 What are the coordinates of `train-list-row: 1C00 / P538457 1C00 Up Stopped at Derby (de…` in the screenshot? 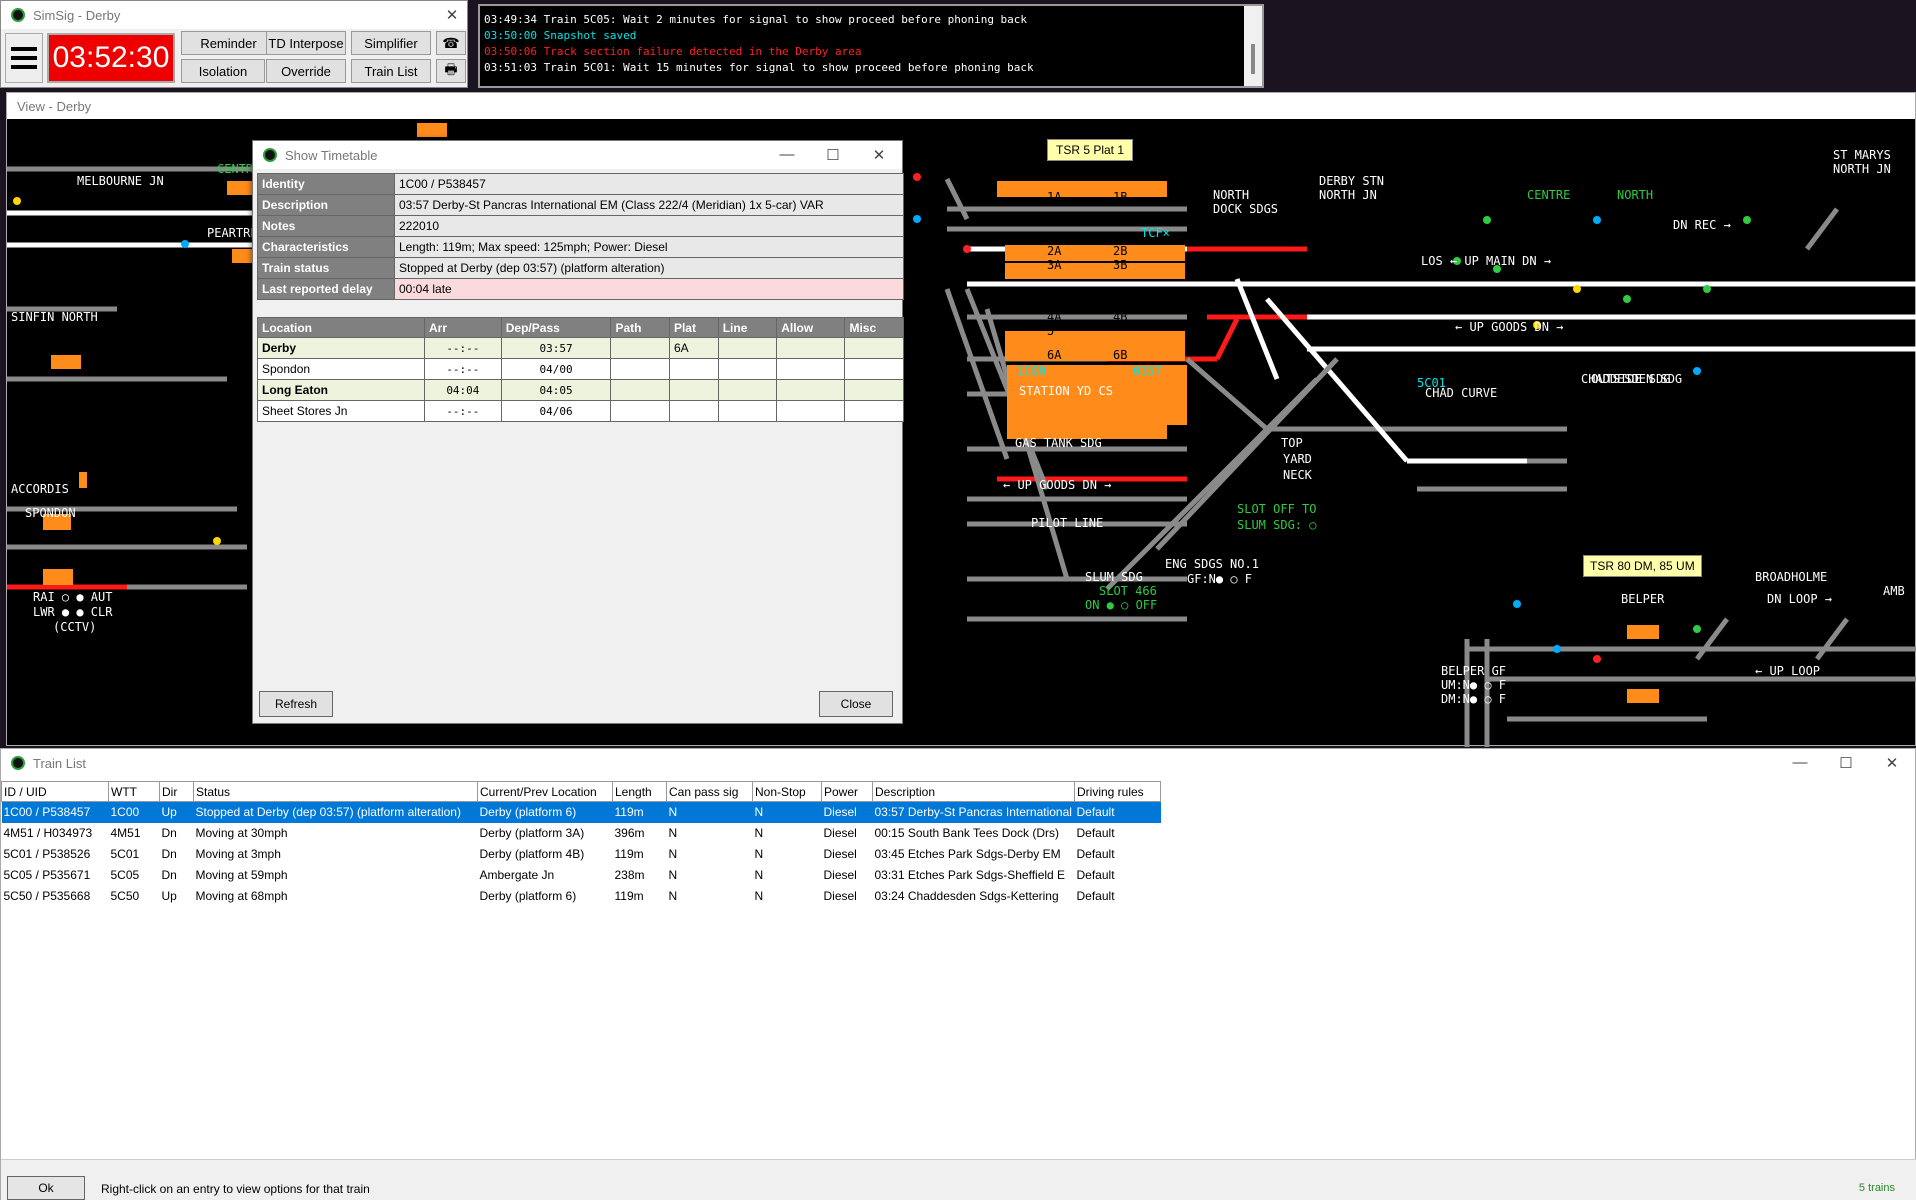 It's located at (581, 812).